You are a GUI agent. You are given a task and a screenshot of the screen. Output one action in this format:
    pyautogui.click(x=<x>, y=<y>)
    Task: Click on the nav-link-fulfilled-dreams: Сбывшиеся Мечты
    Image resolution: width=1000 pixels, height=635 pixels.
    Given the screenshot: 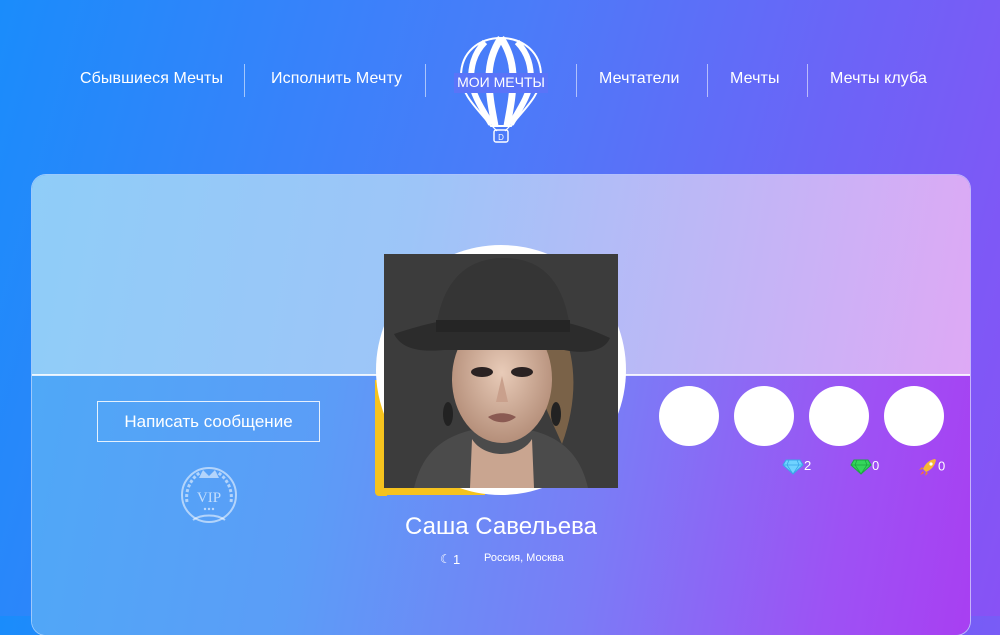 What is the action you would take?
    pyautogui.click(x=151, y=79)
    